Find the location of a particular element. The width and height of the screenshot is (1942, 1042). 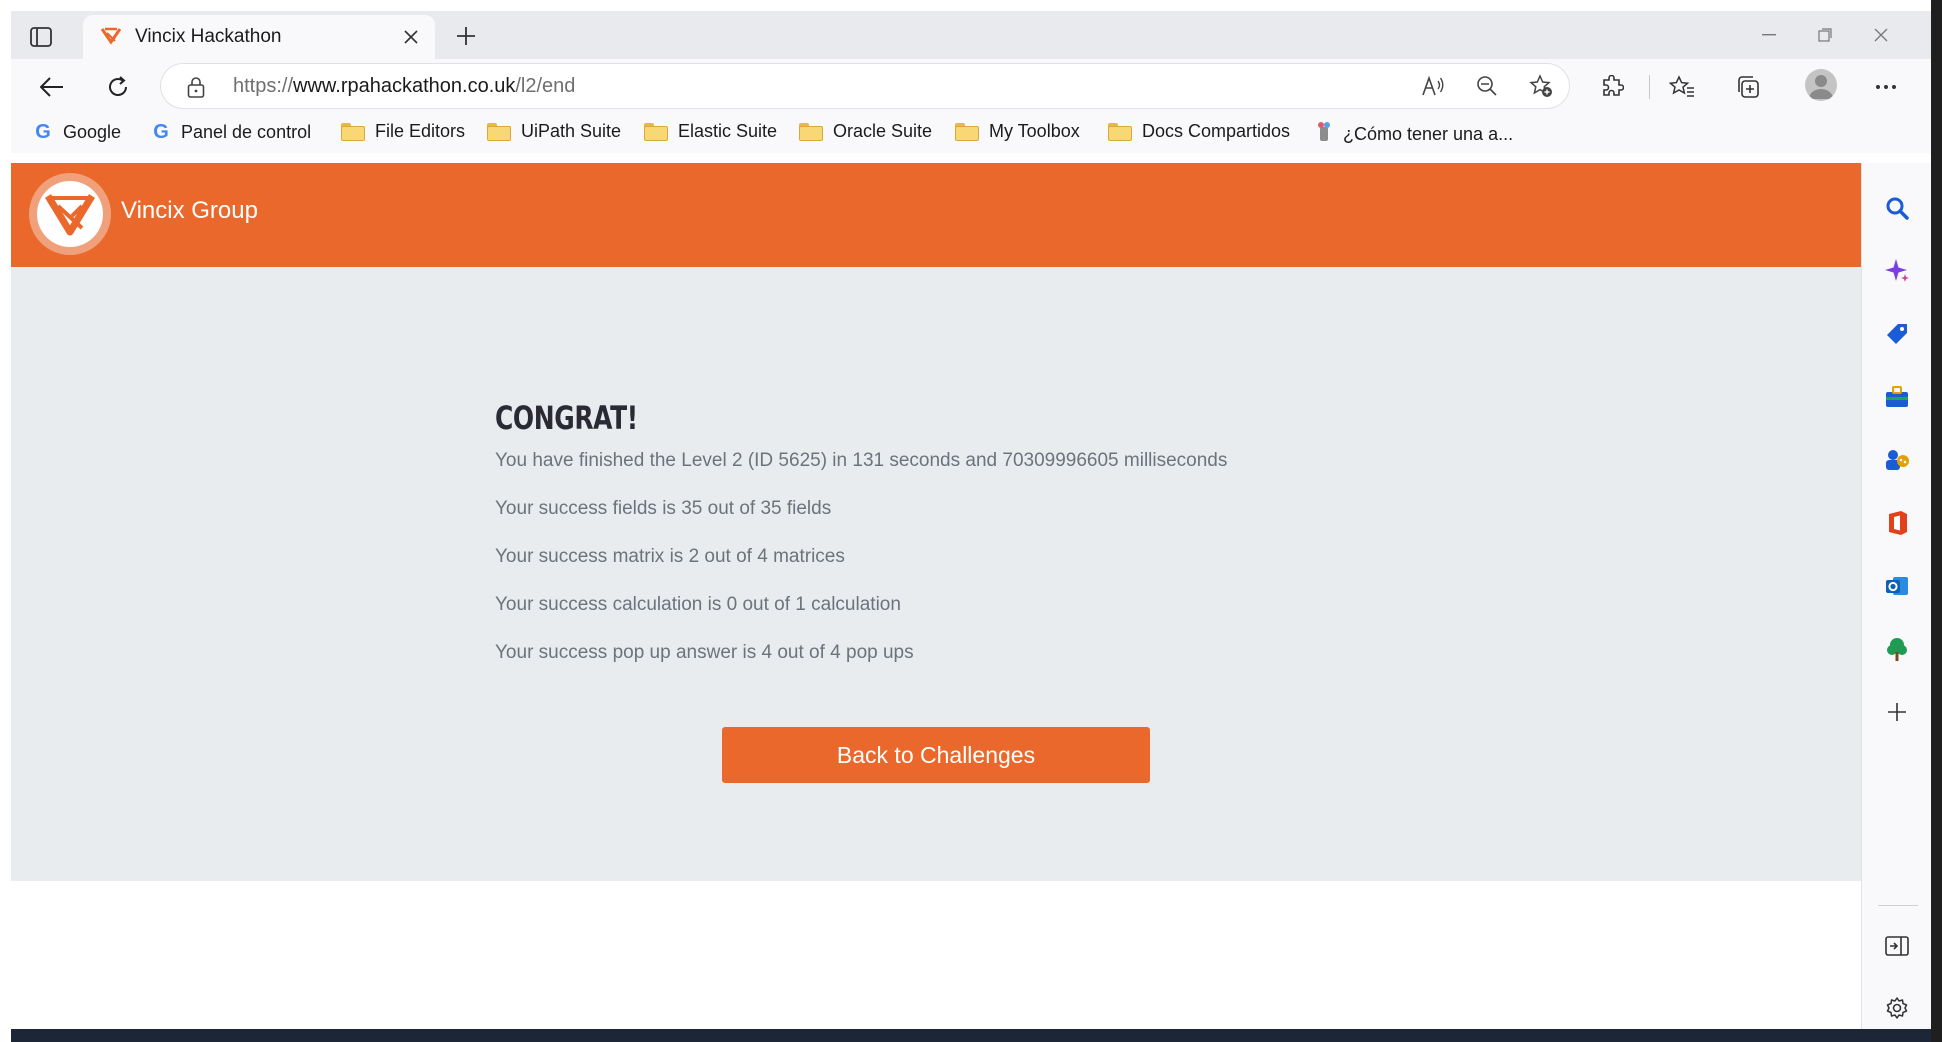

bookmark-elastic-suite: Elastic Suite is located at coordinates (710, 131).